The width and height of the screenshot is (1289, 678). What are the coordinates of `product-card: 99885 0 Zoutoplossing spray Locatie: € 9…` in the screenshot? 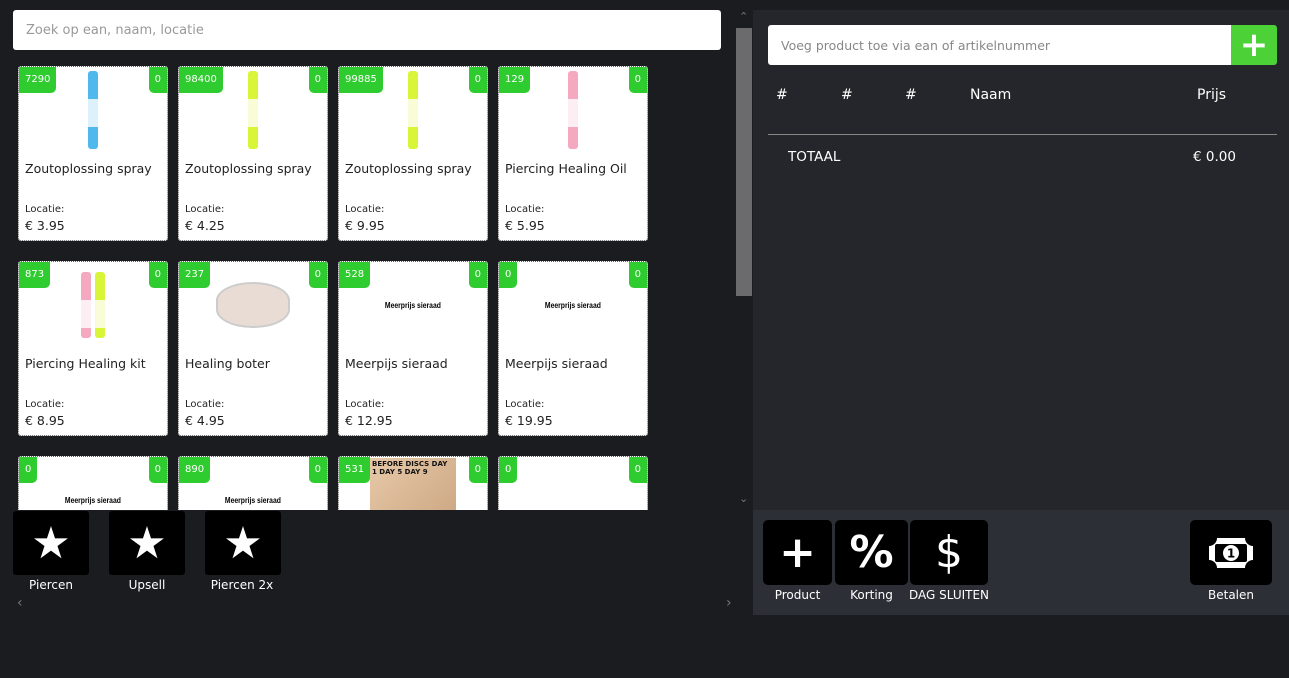 It's located at (413, 153).